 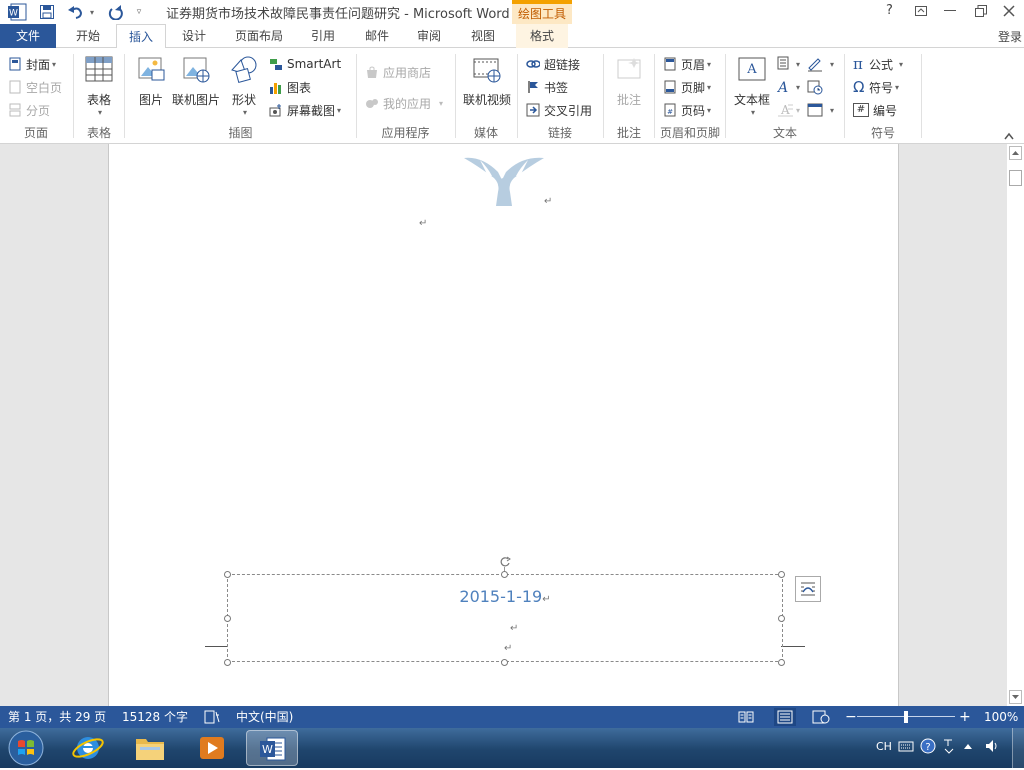 I want to click on page-count: 第 1 页，共 29 页, so click(x=57, y=717).